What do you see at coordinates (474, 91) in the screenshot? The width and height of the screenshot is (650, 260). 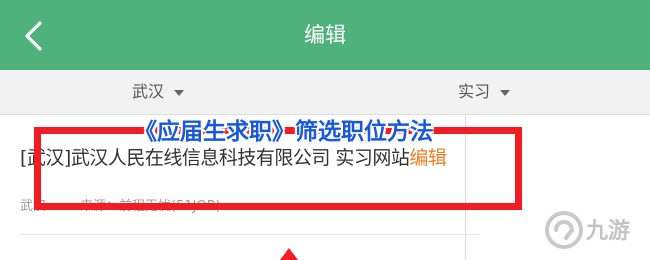 I see `job-type-filter-label: 实习` at bounding box center [474, 91].